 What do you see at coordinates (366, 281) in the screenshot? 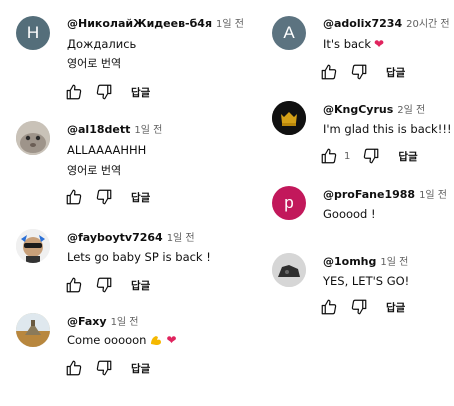
I see `comment-text: YES, LET'S GO!` at bounding box center [366, 281].